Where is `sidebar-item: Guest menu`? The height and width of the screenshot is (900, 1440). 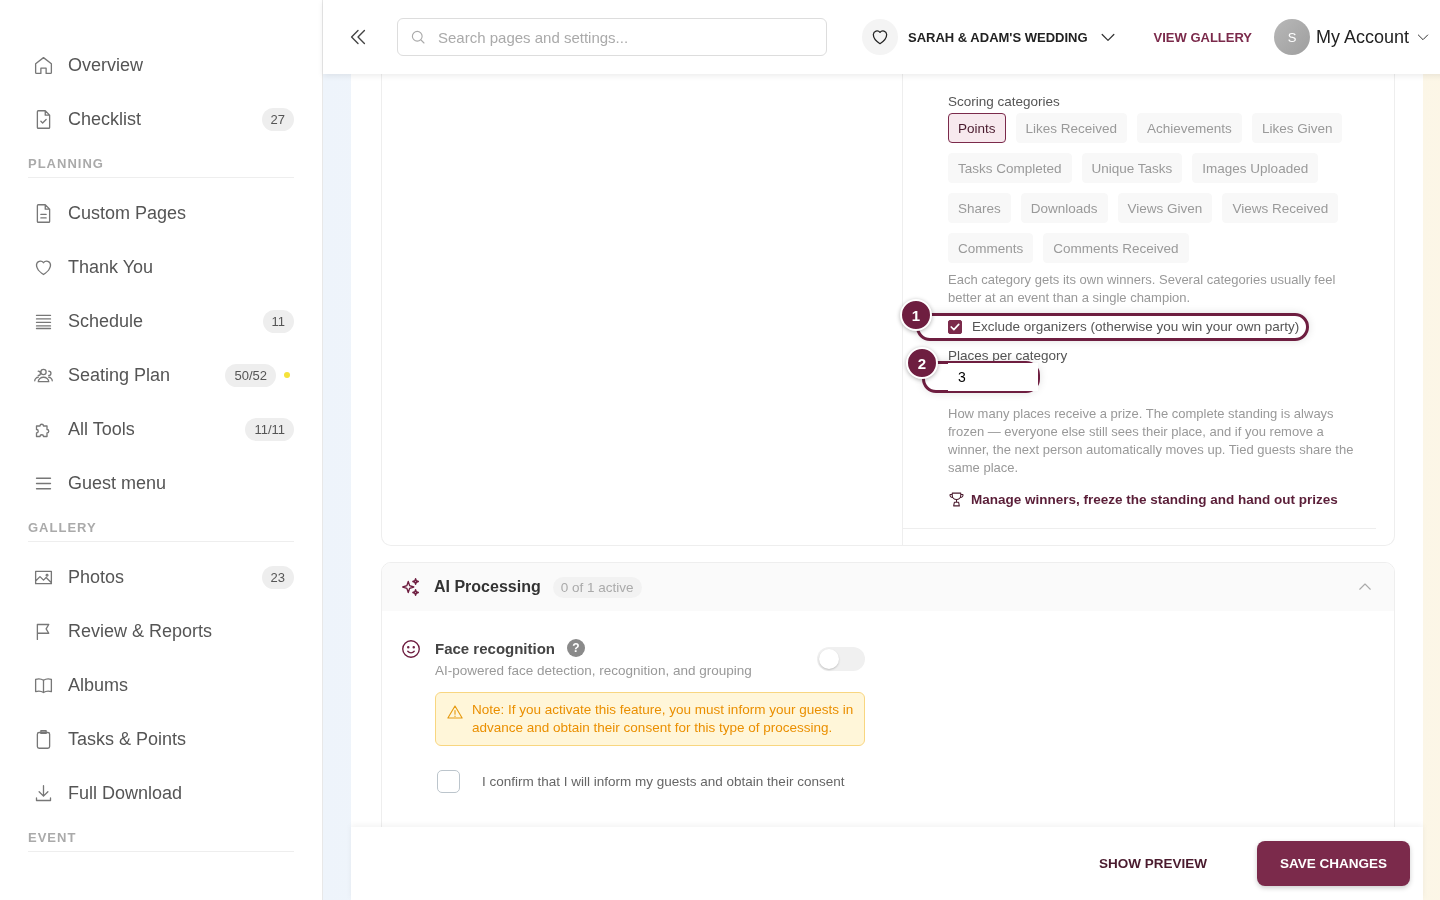 sidebar-item: Guest menu is located at coordinates (175, 483).